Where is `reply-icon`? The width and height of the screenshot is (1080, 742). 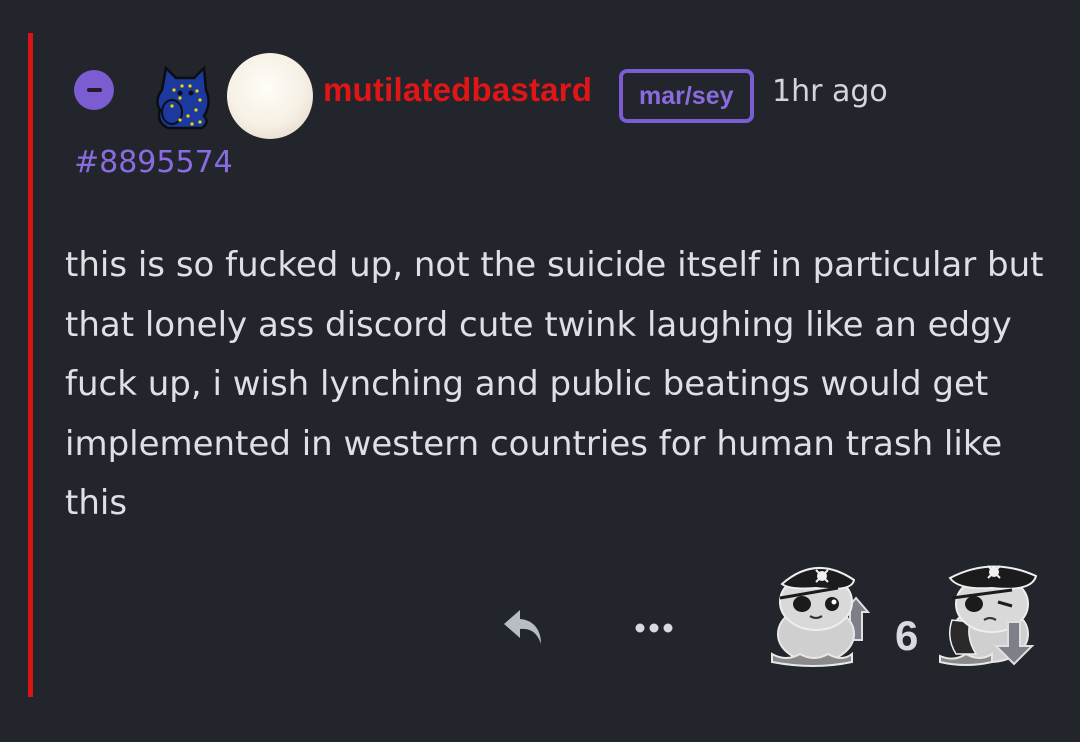
reply-icon is located at coordinates (524, 628).